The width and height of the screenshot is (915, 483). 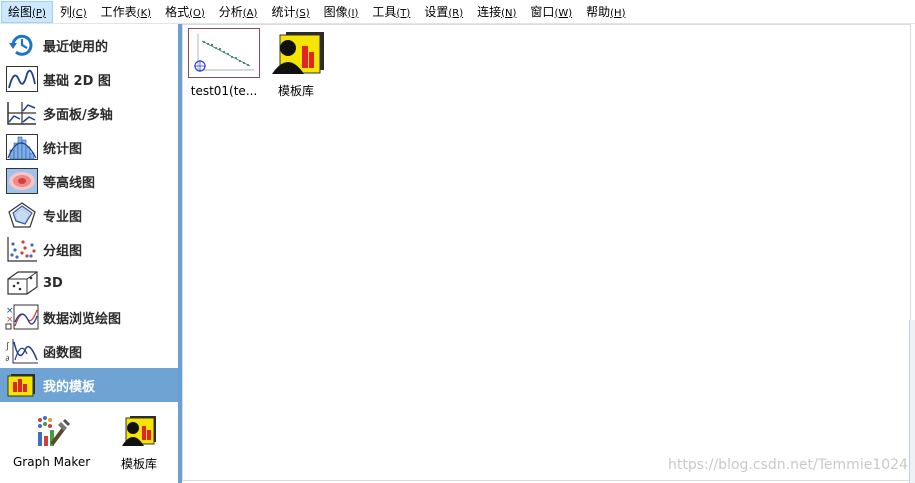 I want to click on category-3d: 3D, so click(x=89, y=283).